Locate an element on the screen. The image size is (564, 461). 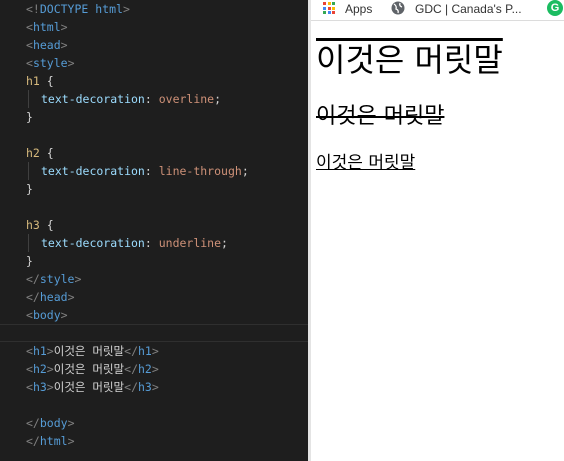
code-line-body-close: </body> is located at coordinates (154, 423).